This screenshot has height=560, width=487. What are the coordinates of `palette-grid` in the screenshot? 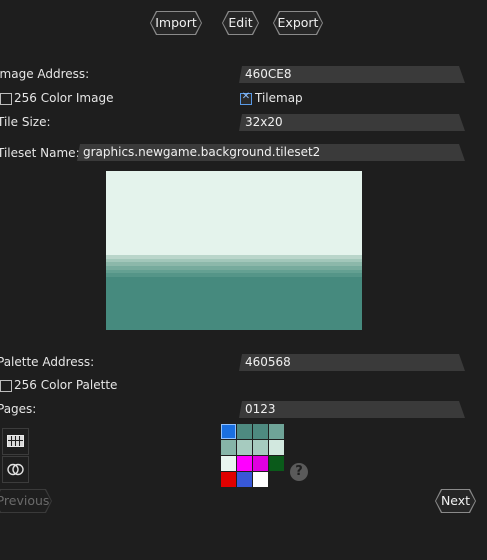 It's located at (254, 457).